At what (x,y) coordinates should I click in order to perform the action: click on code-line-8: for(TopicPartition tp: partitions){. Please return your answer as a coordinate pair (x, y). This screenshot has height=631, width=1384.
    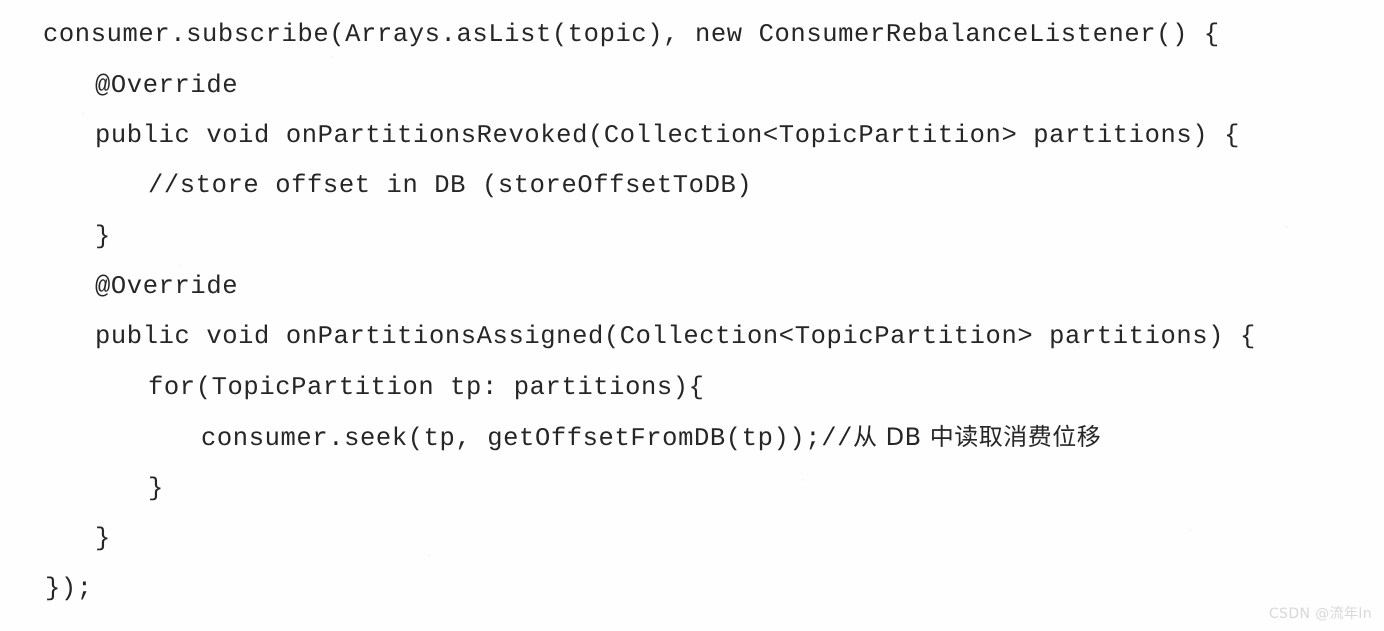
    Looking at the image, I should click on (426, 387).